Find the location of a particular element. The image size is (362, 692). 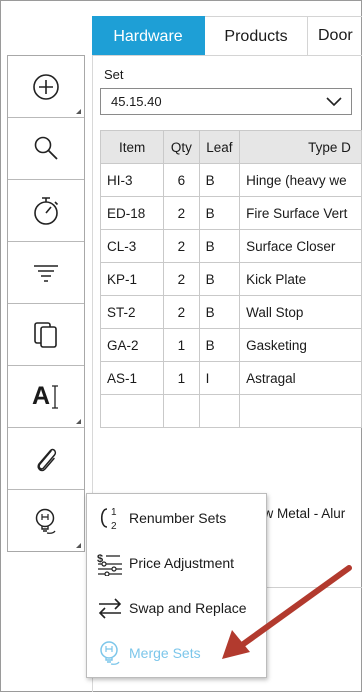

cell-item: CL-3 is located at coordinates (132, 246).